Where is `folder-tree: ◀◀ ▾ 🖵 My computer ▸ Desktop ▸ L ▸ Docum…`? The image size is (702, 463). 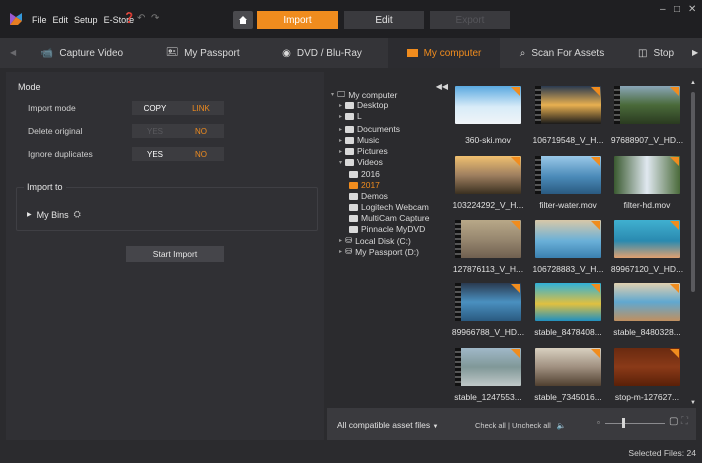 folder-tree: ◀◀ ▾ 🖵 My computer ▸ Desktop ▸ L ▸ Docum… is located at coordinates (388, 239).